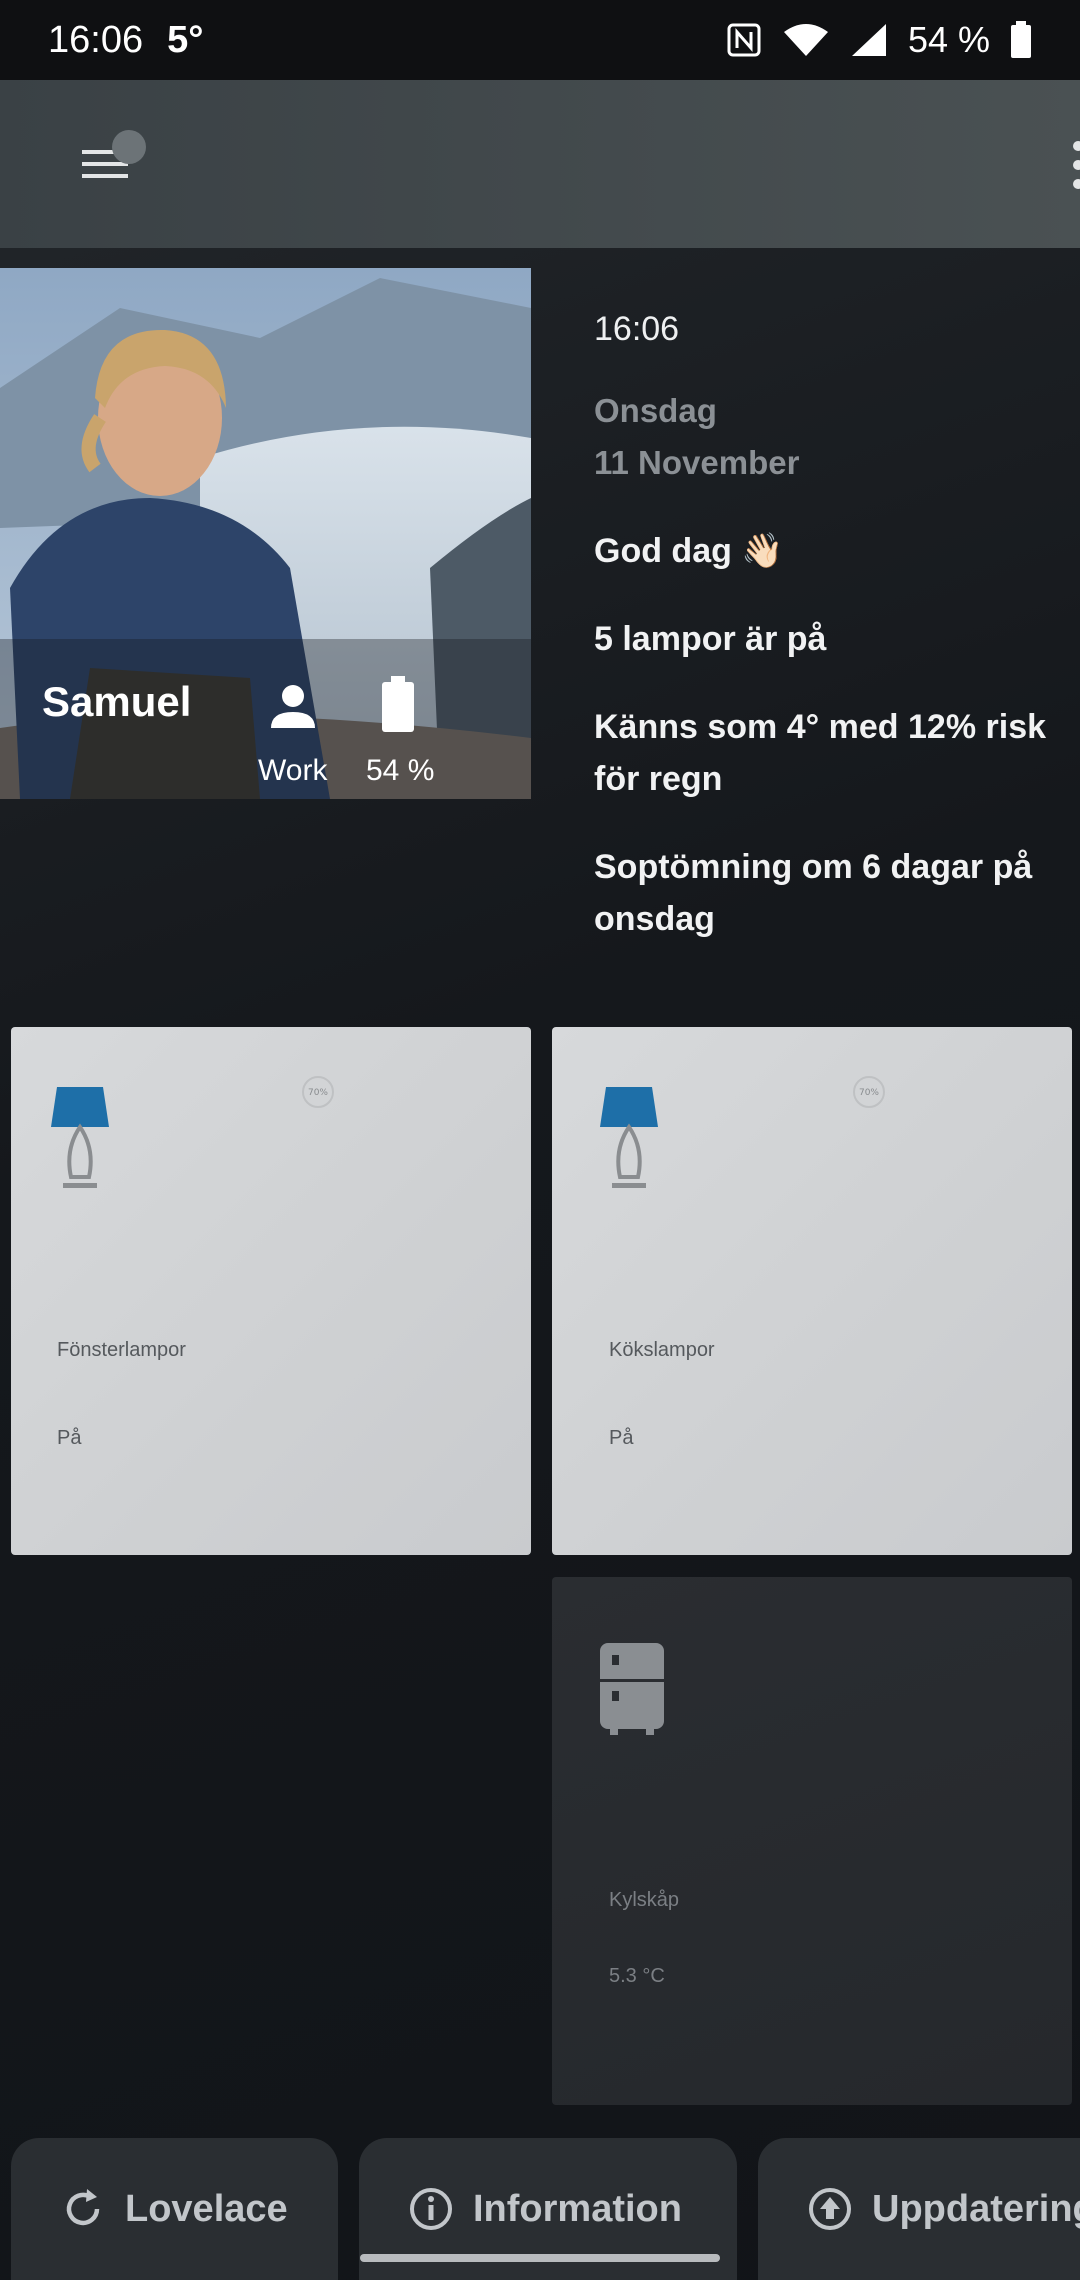 This screenshot has height=2280, width=1080. Describe the element at coordinates (829, 437) in the screenshot. I see `info-date: Onsdag 11 November` at that location.